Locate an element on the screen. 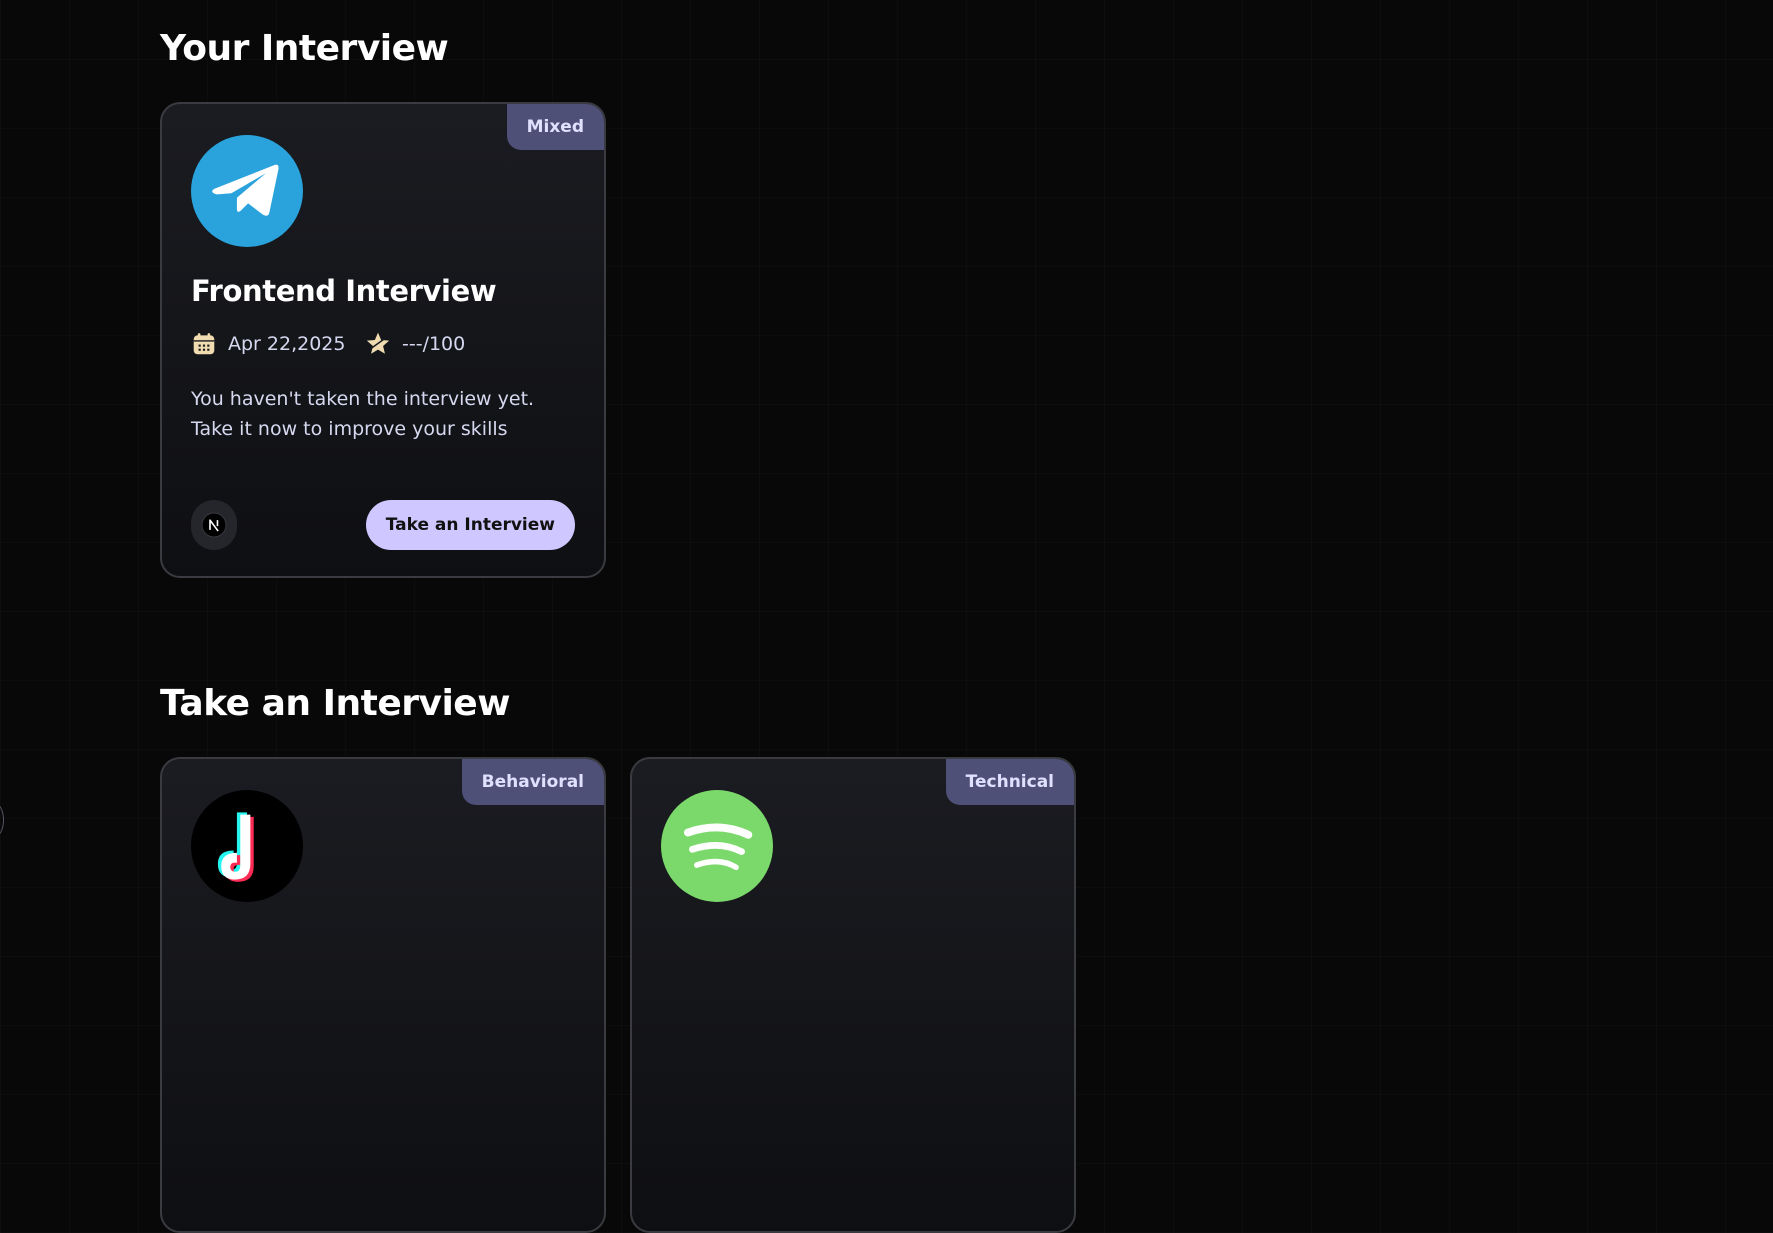 Image resolution: width=1773 pixels, height=1233 pixels. date-text: Apr 22,2025 is located at coordinates (287, 344).